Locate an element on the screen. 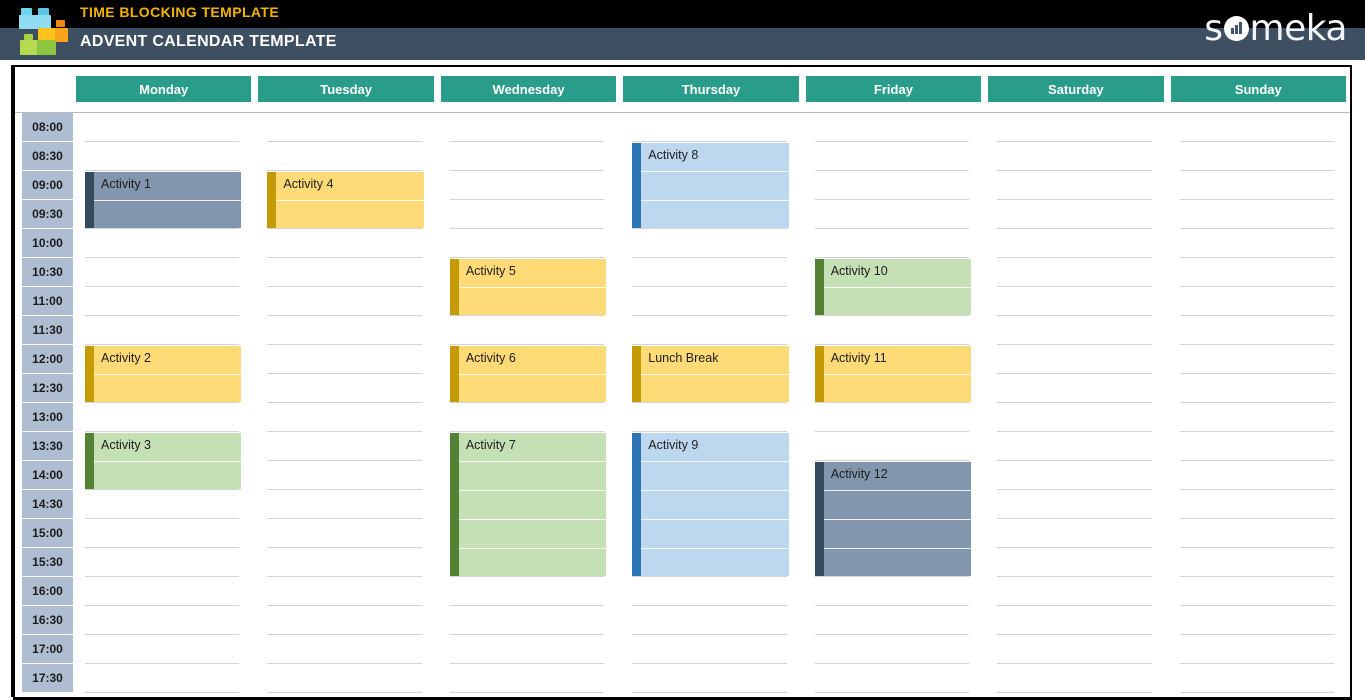 Image resolution: width=1365 pixels, height=700 pixels. event-block: Activity 5 is located at coordinates (528, 287).